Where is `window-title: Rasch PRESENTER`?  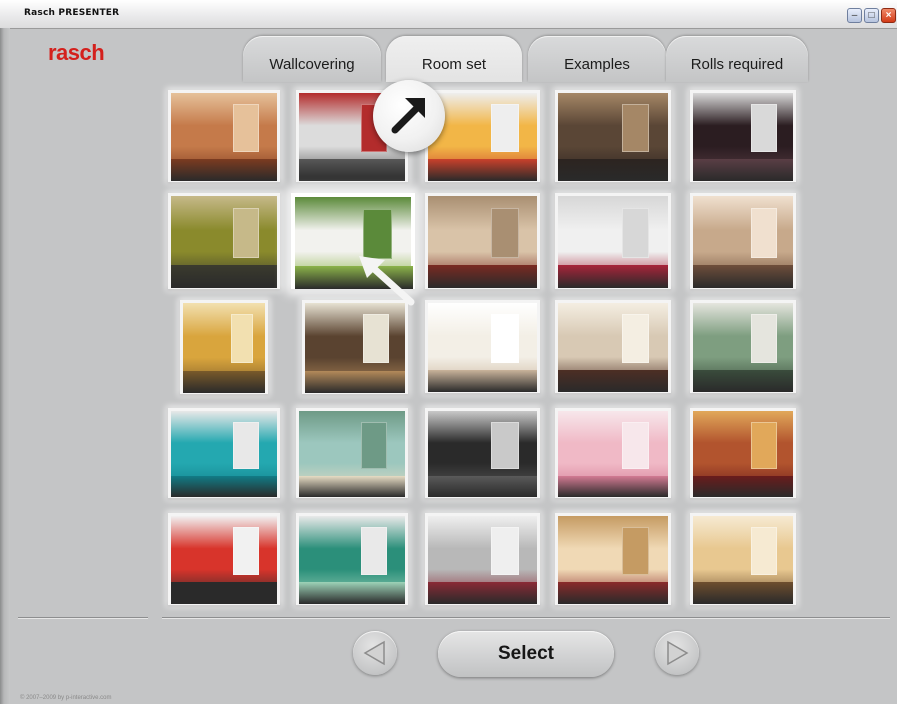
window-title: Rasch PRESENTER is located at coordinates (72, 13).